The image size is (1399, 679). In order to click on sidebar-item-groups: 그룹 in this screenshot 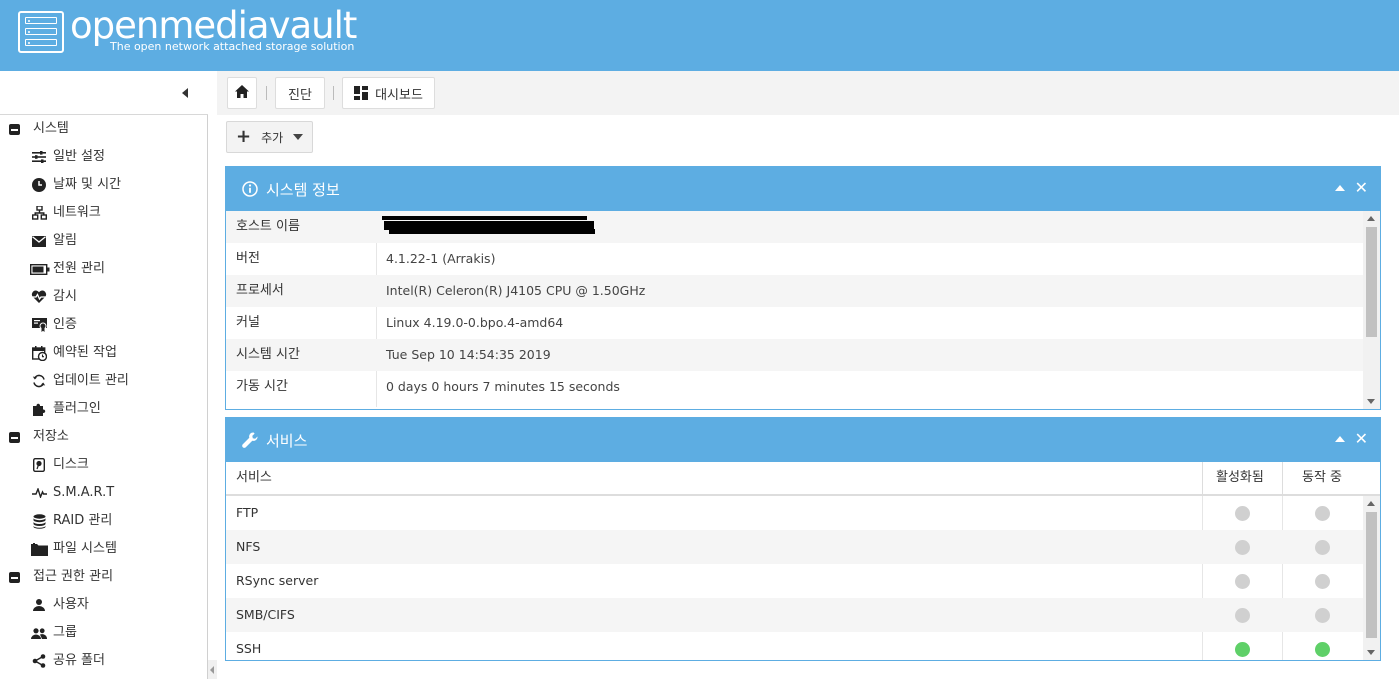, I will do `click(103, 633)`.